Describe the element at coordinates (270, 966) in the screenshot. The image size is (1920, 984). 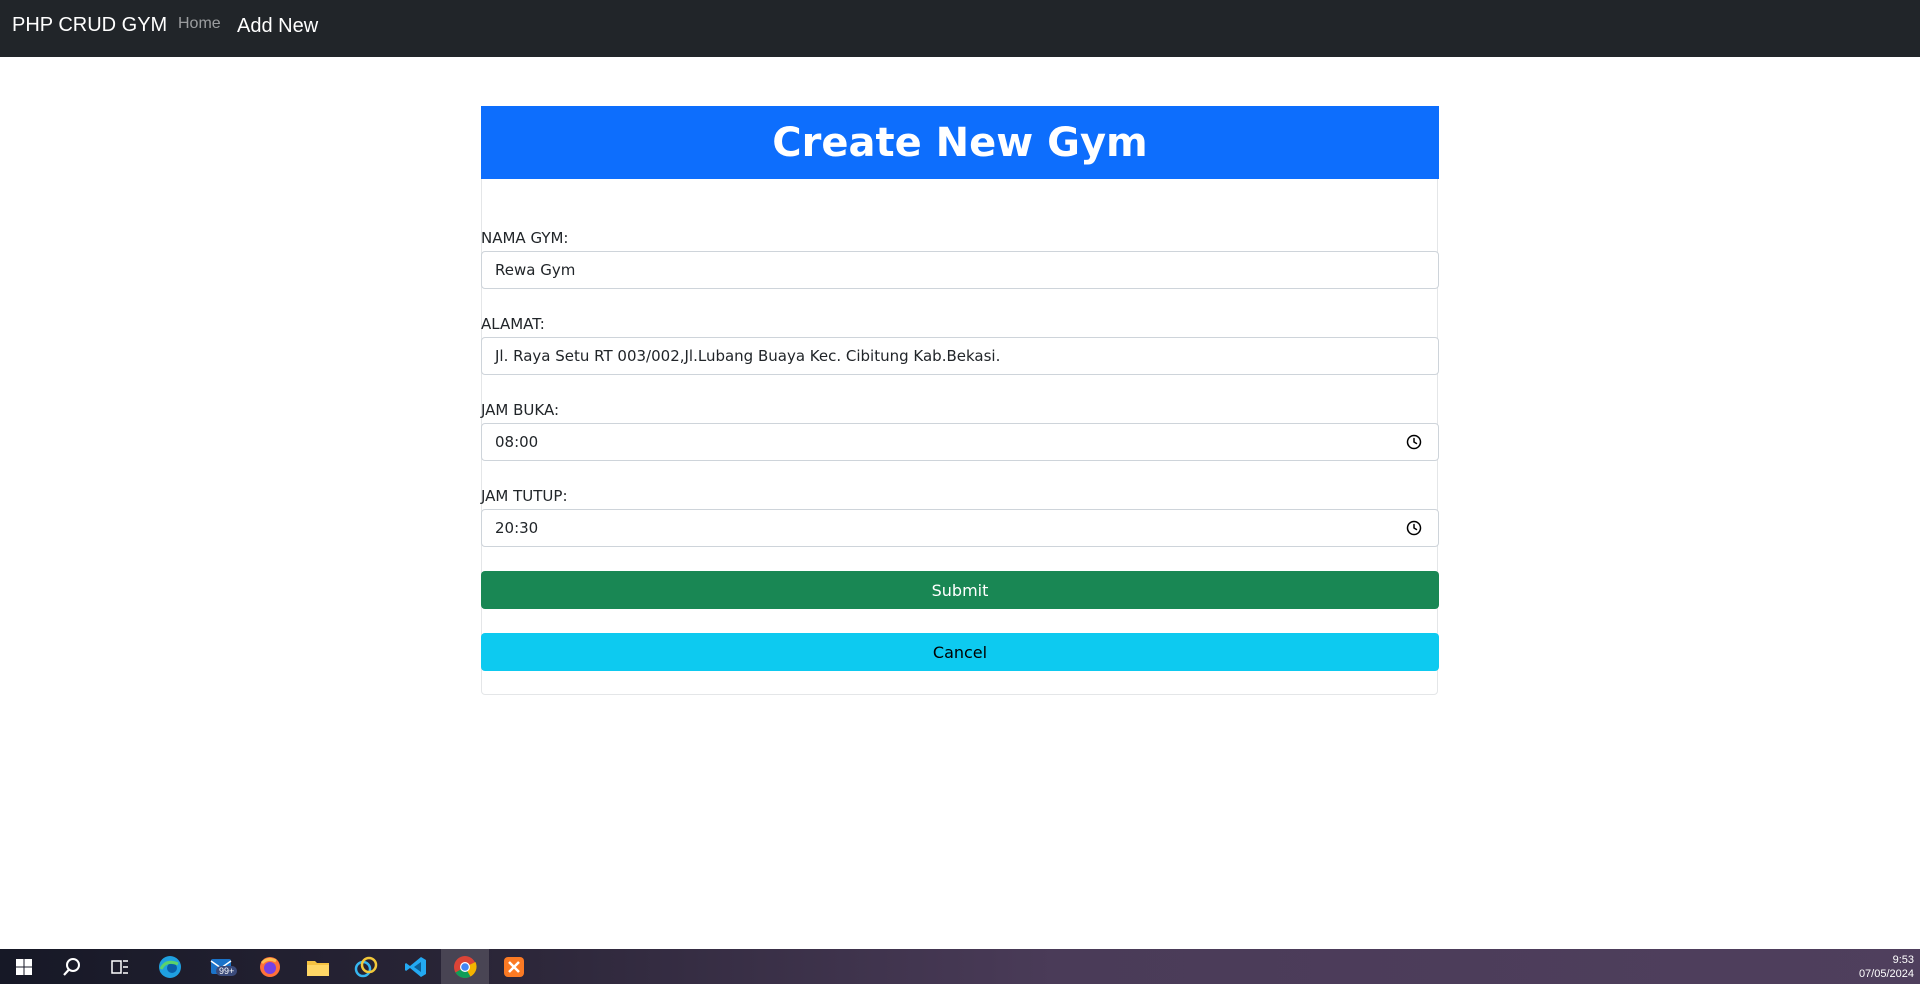
I see `firefox-icon` at that location.